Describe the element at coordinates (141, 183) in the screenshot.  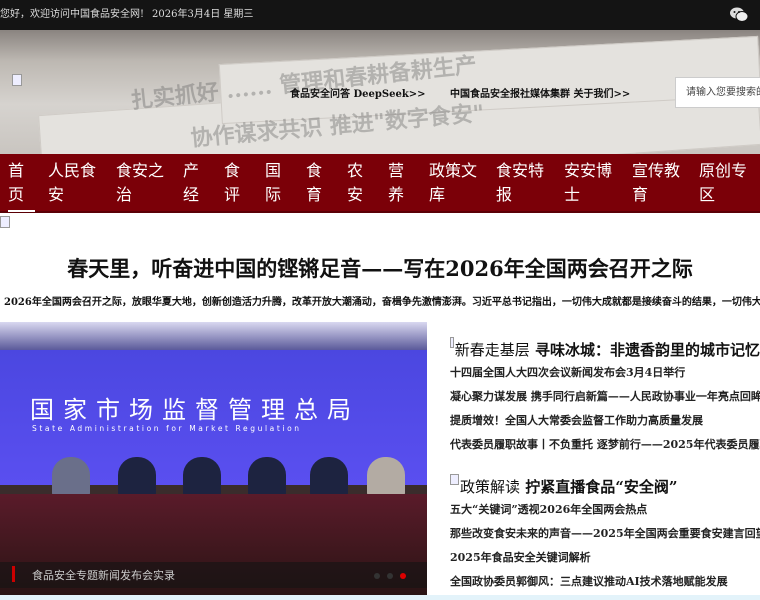
I see `nav-item-governance: 食安之治` at that location.